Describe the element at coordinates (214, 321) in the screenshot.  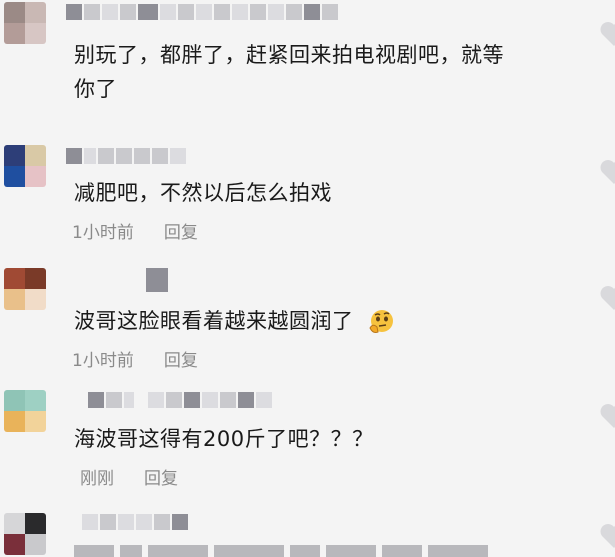
I see `comment-text-content: 波哥这脸眼看着越来越圆润了` at that location.